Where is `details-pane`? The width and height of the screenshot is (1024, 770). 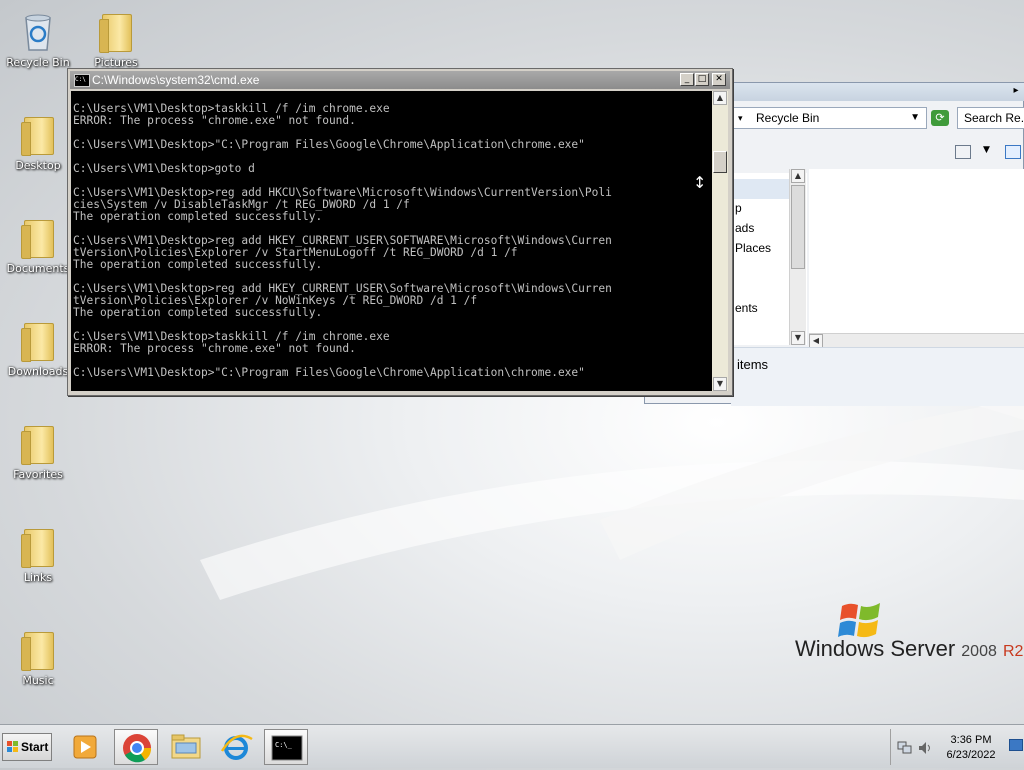 details-pane is located at coordinates (877, 376).